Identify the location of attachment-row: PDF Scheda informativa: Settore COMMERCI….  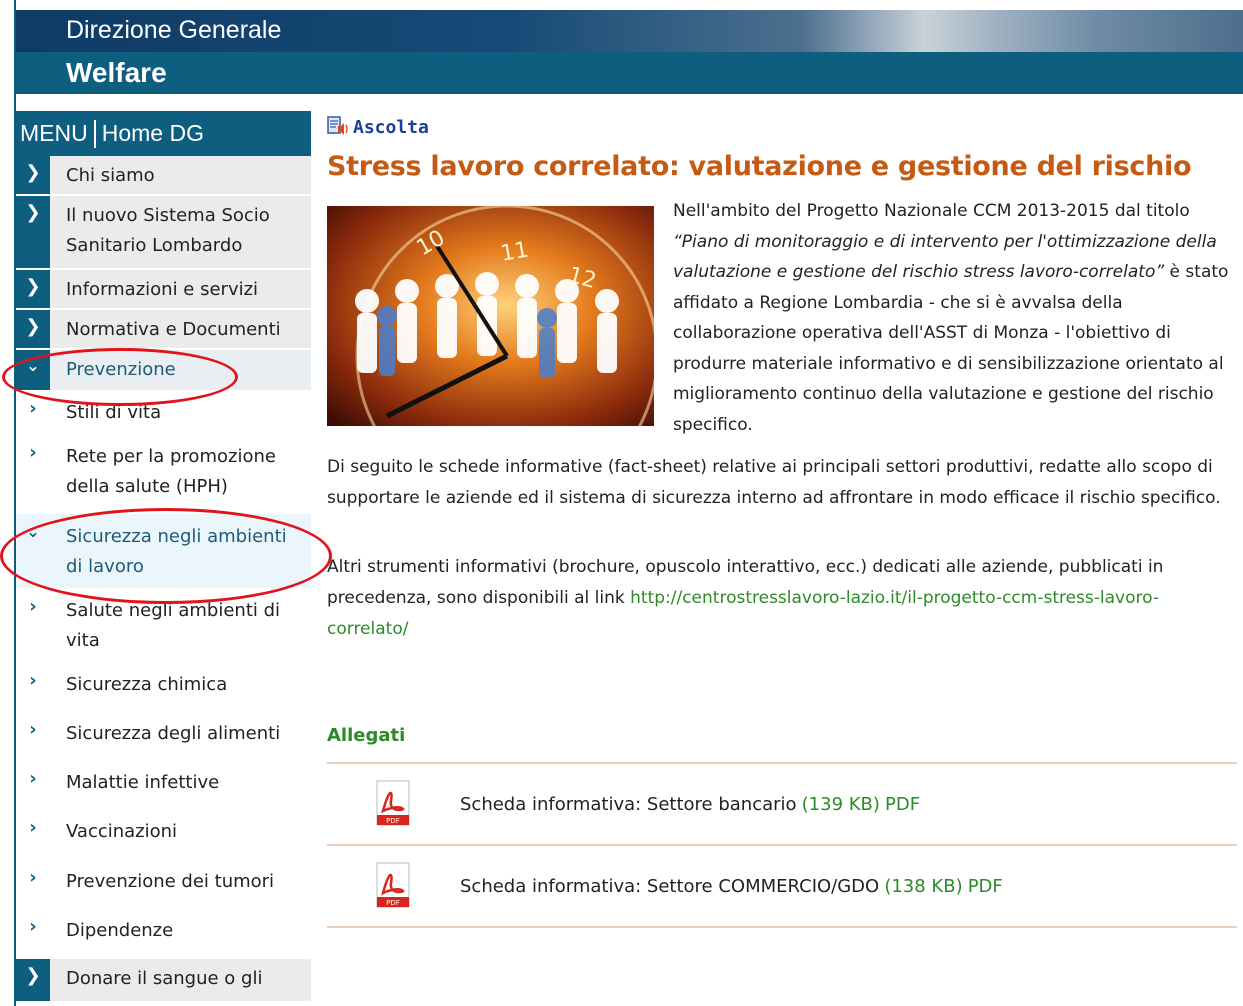
(782, 887).